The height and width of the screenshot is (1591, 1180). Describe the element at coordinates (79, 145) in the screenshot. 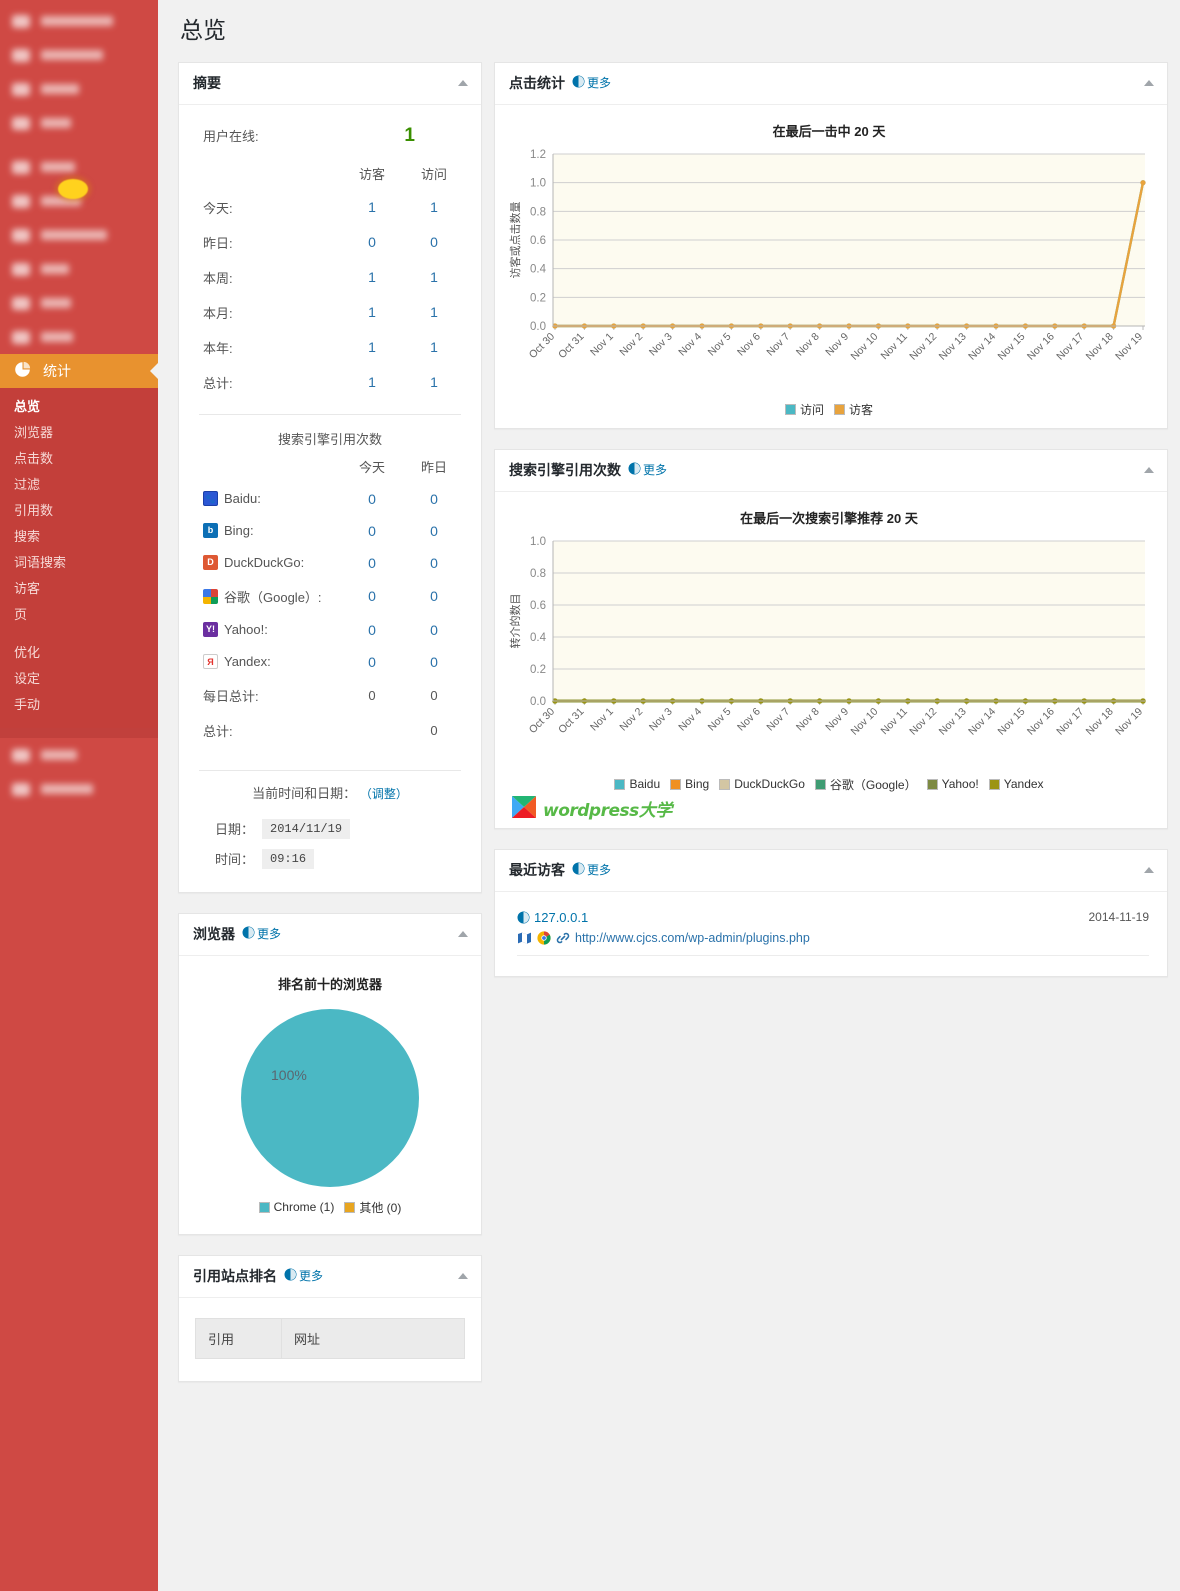

I see `sidebar-divider` at that location.